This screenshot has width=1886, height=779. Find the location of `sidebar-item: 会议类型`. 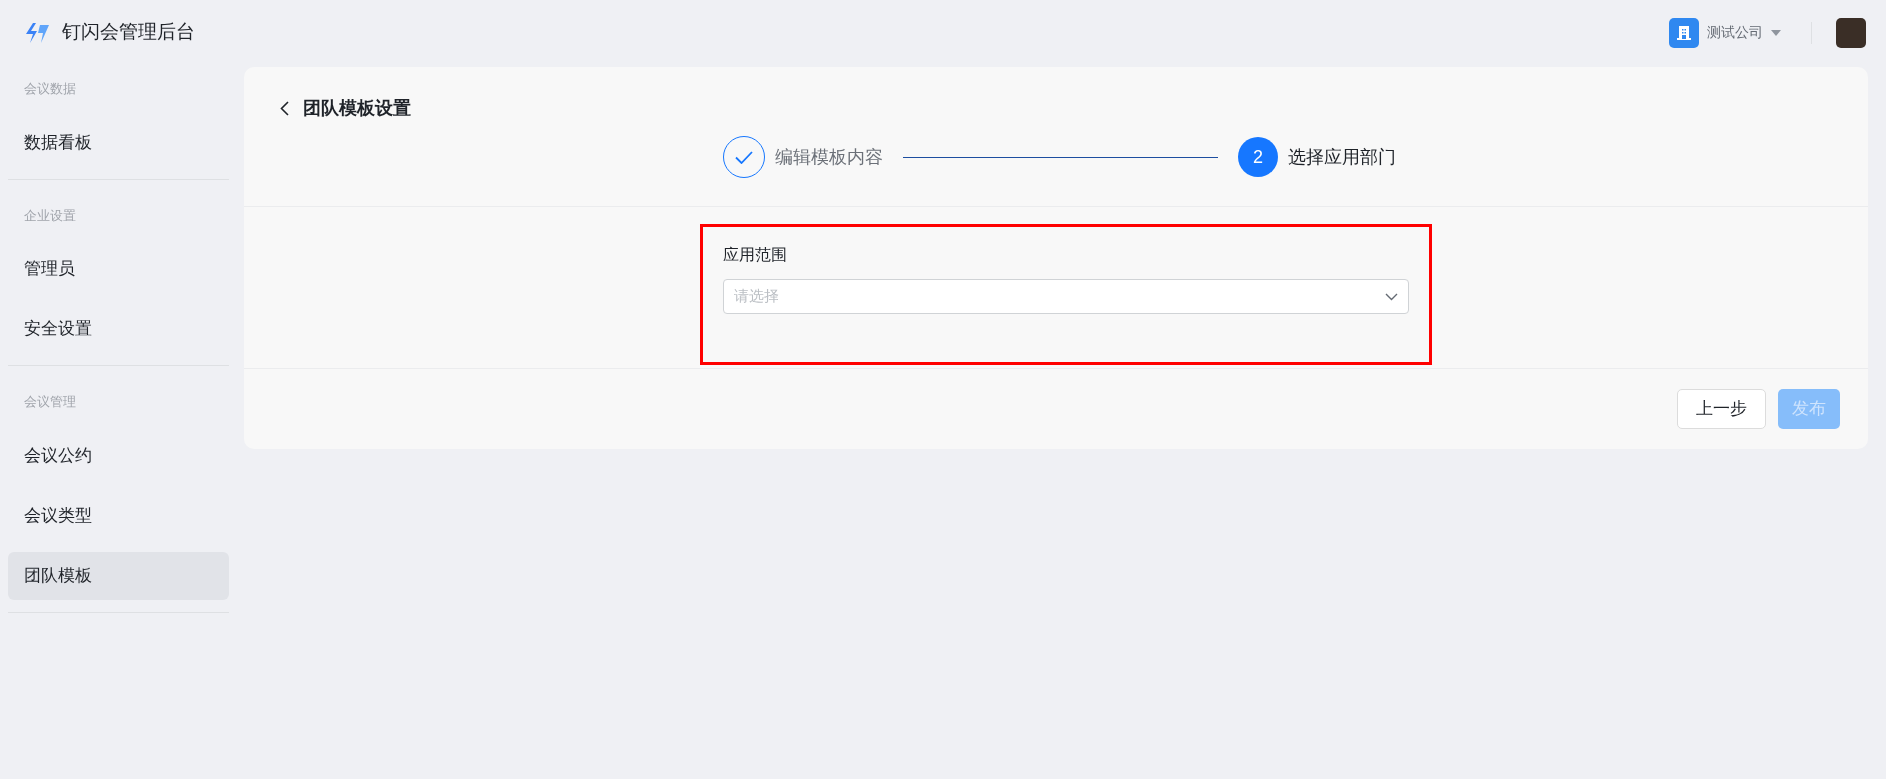

sidebar-item: 会议类型 is located at coordinates (118, 515).